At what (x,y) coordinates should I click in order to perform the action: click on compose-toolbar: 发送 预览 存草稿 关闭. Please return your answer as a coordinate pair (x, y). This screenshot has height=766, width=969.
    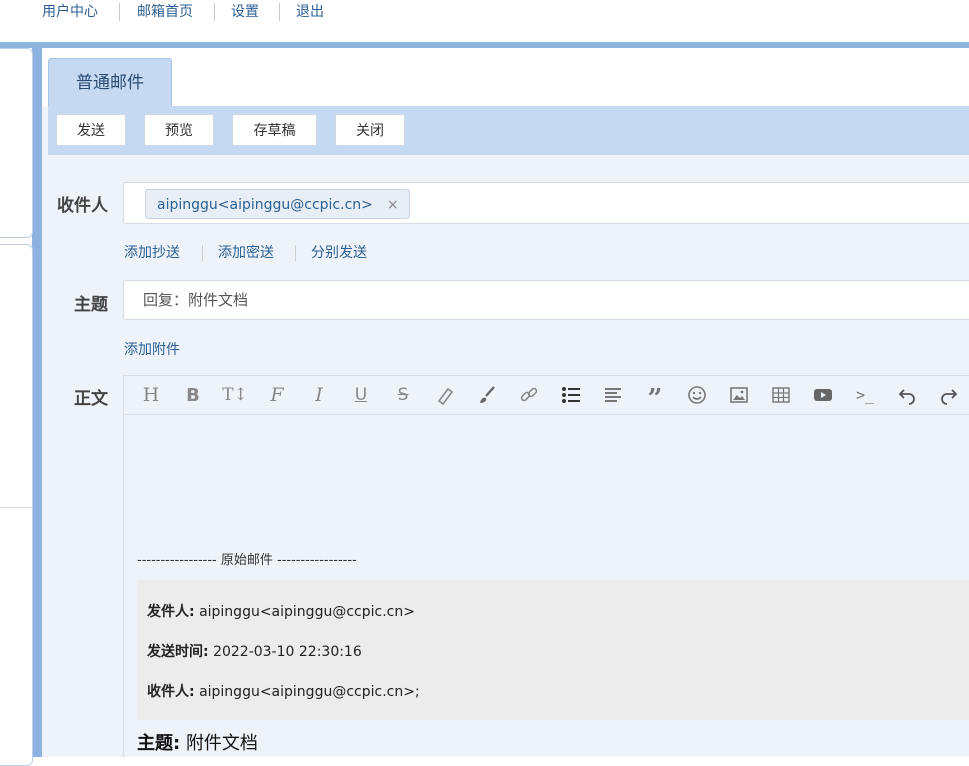
    Looking at the image, I should click on (508, 130).